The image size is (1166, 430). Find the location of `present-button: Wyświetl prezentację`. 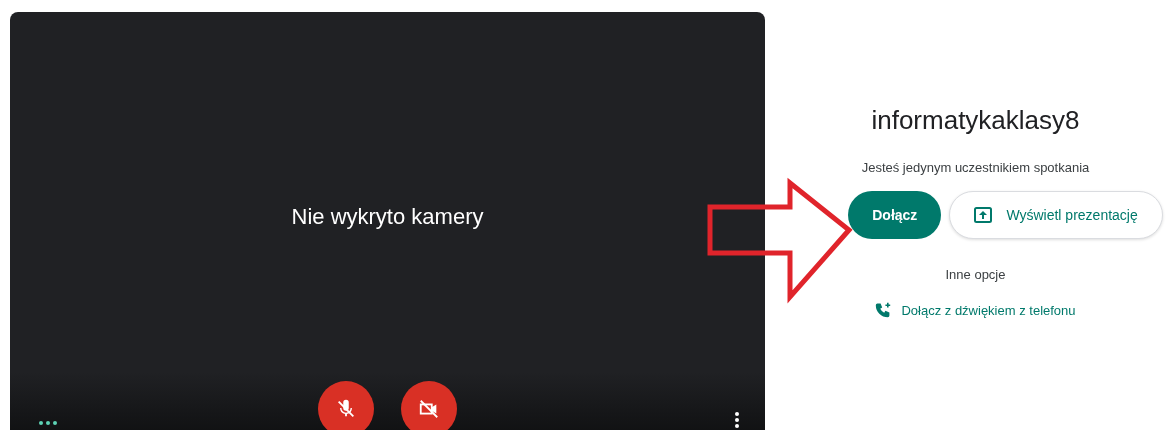

present-button: Wyświetl prezentację is located at coordinates (1056, 215).